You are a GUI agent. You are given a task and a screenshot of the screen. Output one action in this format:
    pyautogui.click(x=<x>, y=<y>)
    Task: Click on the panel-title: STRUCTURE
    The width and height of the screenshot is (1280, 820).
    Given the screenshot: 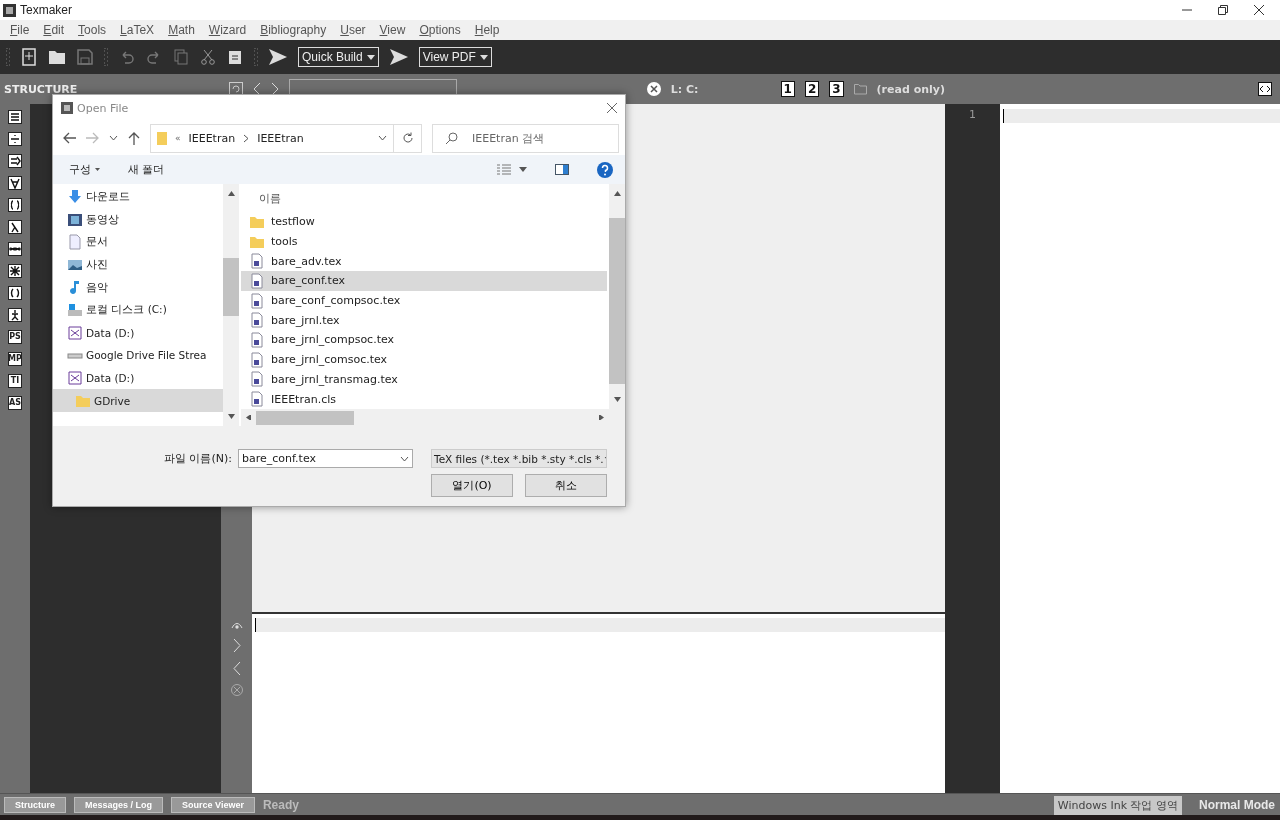 What is the action you would take?
    pyautogui.click(x=41, y=89)
    